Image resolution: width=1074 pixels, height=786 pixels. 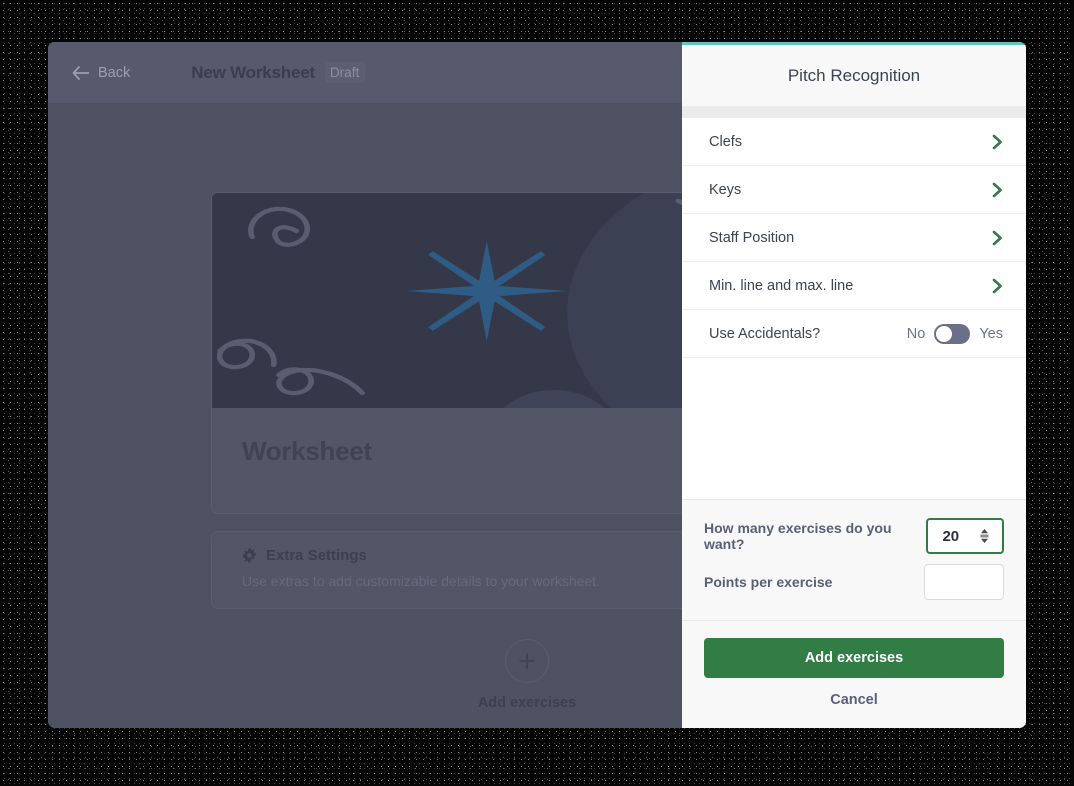 What do you see at coordinates (726, 141) in the screenshot?
I see `settings-row-label: Clefs` at bounding box center [726, 141].